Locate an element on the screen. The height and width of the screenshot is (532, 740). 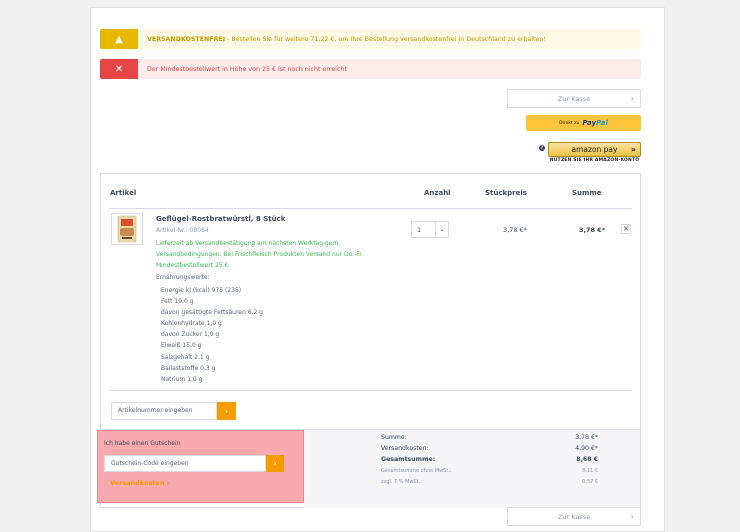
header-article: Artikel is located at coordinates (123, 193).